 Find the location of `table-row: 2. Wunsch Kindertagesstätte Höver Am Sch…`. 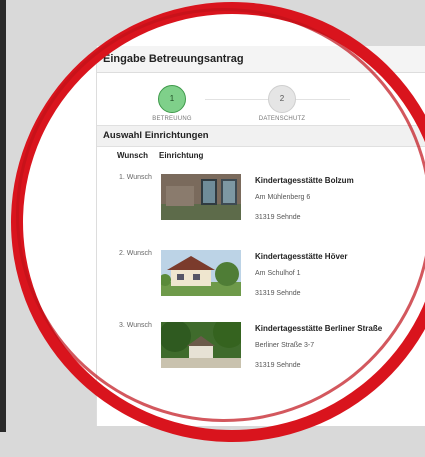

table-row: 2. Wunsch Kindertagesstätte Höver Am Sch… is located at coordinates (261, 290).